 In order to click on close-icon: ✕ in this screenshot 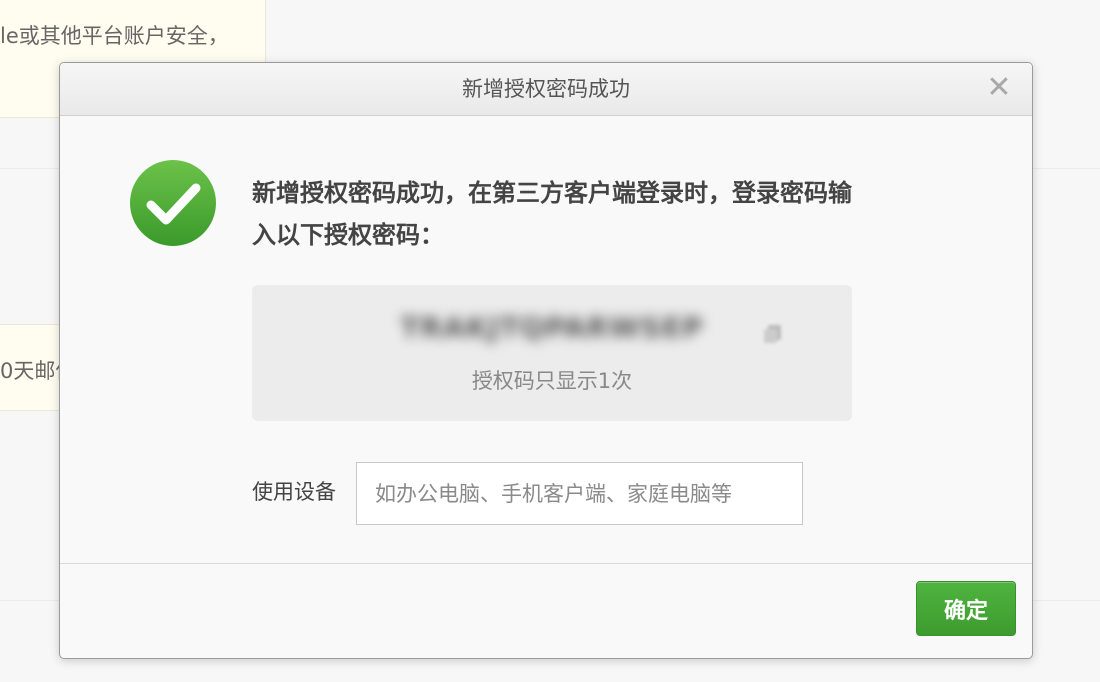, I will do `click(999, 88)`.